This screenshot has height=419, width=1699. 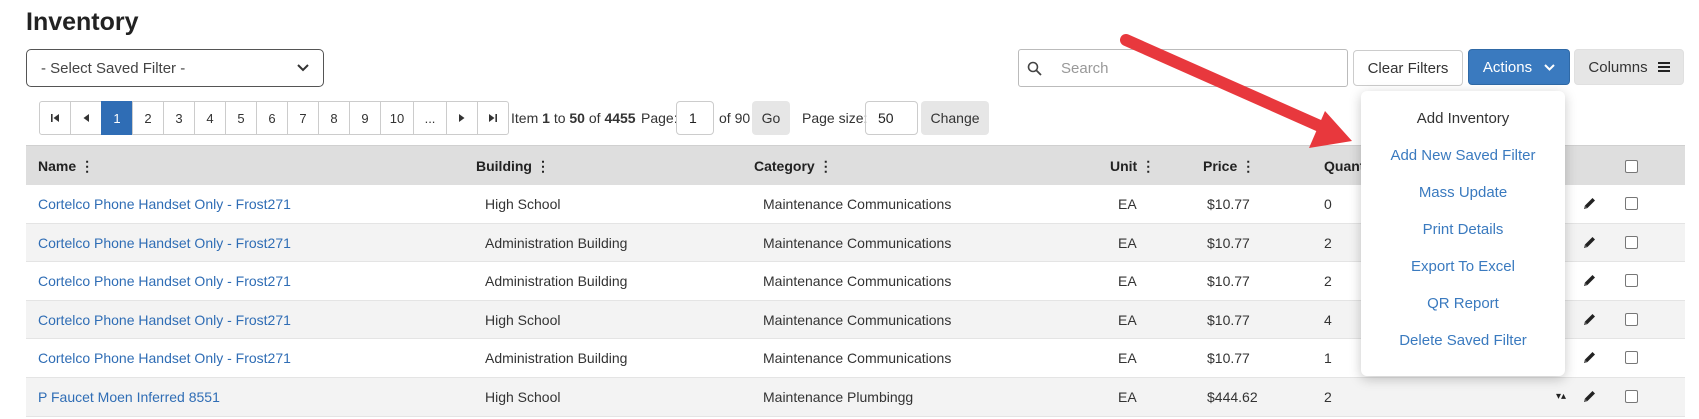 What do you see at coordinates (1124, 166) in the screenshot?
I see `header-label: Unit` at bounding box center [1124, 166].